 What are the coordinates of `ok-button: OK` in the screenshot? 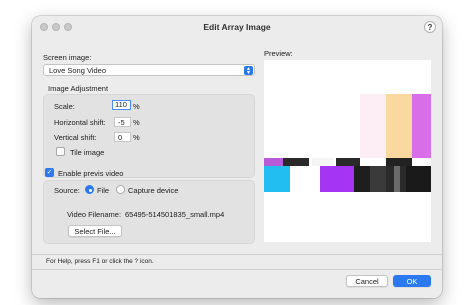 It's located at (412, 281).